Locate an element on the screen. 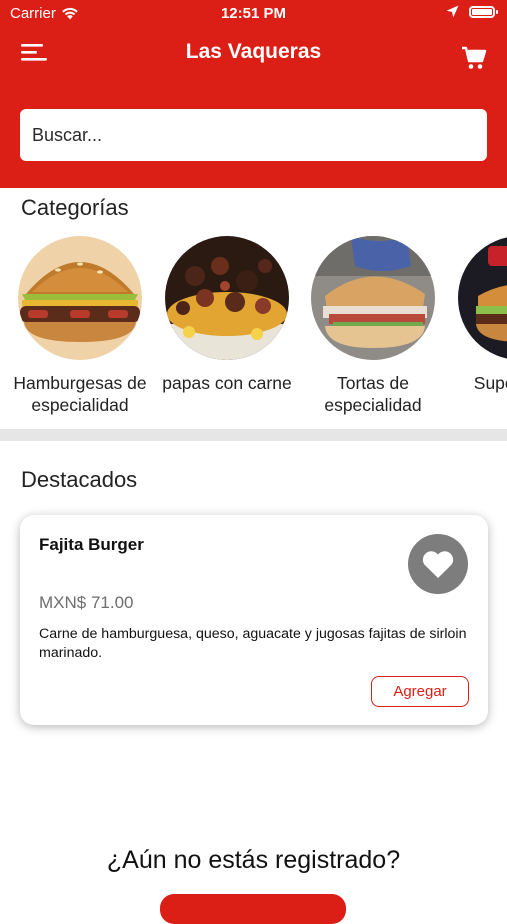 The image size is (507, 924). category-label: papas con carne is located at coordinates (227, 383).